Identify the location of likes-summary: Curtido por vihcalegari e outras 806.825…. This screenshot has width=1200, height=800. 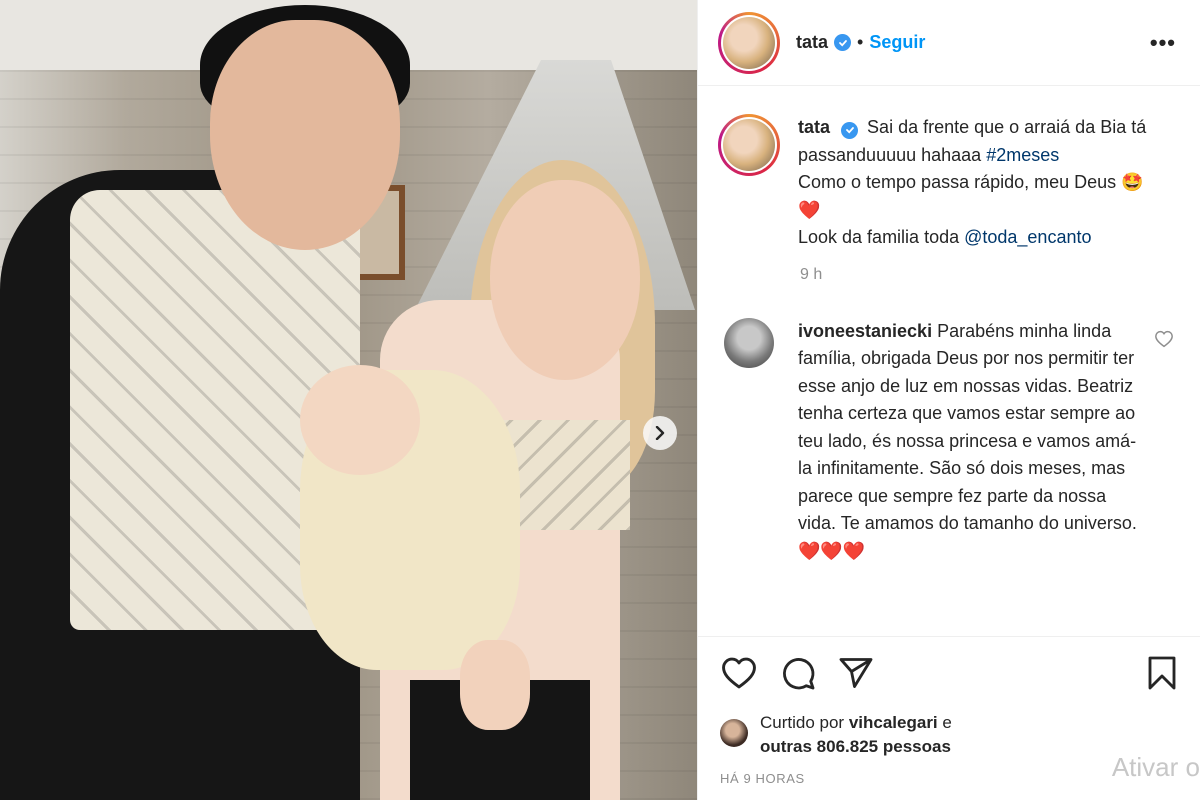
(949, 733).